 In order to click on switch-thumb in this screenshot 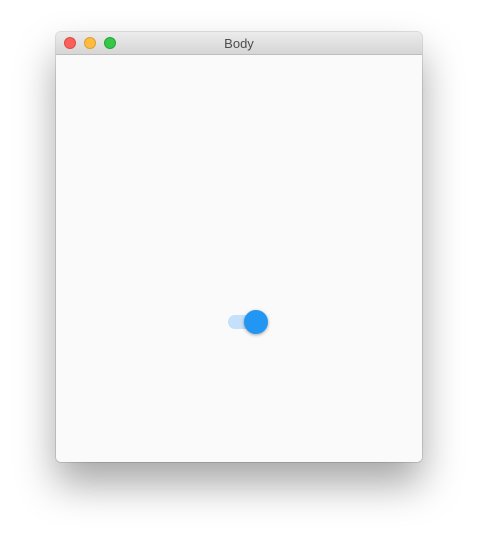, I will do `click(256, 322)`.